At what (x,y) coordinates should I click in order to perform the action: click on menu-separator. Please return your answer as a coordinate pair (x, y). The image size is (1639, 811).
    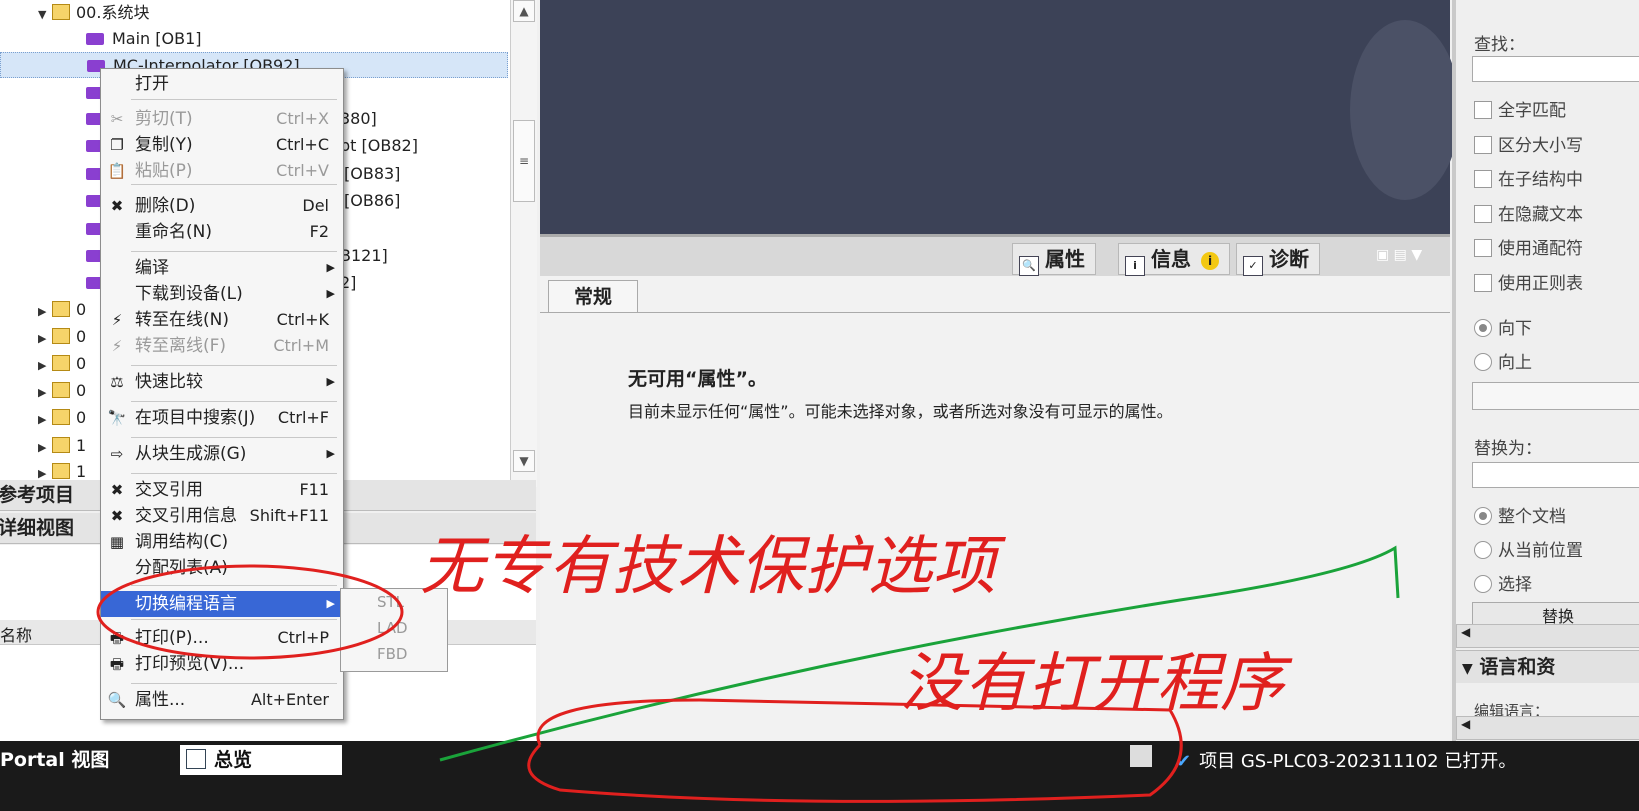
    Looking at the image, I should click on (234, 585).